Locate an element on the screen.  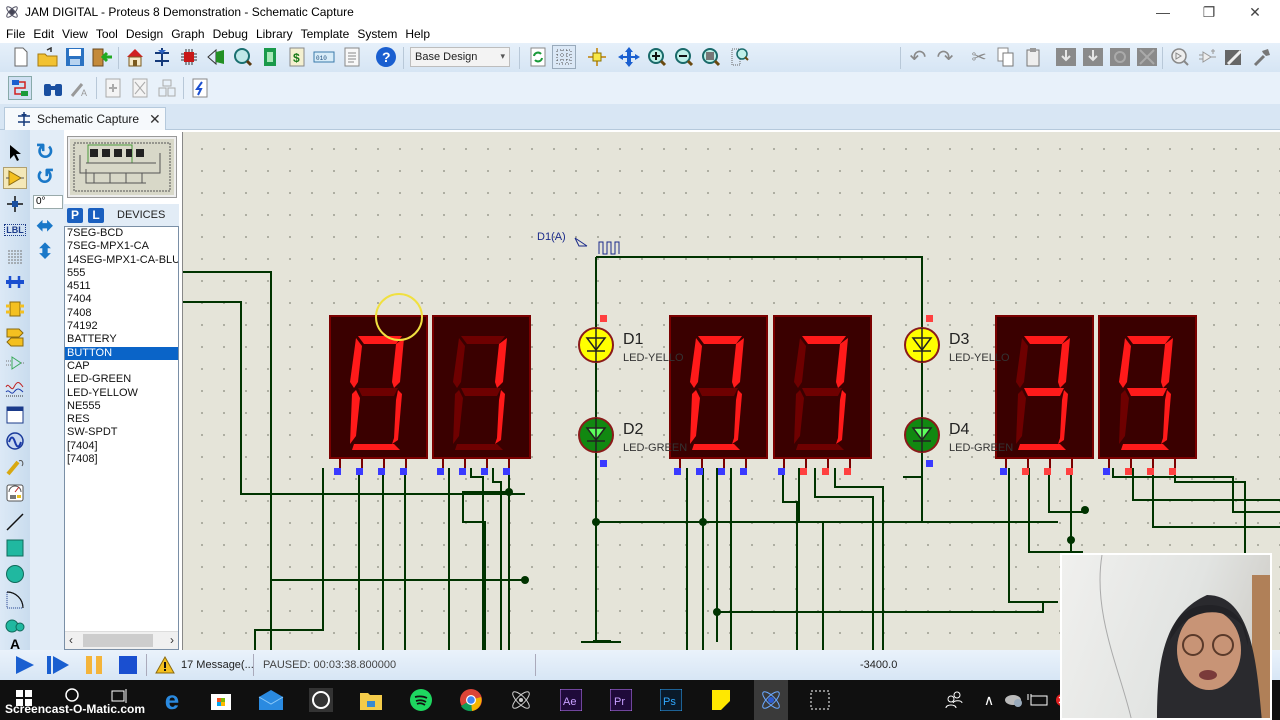
pick-device-button is located at coordinates (1180, 57).